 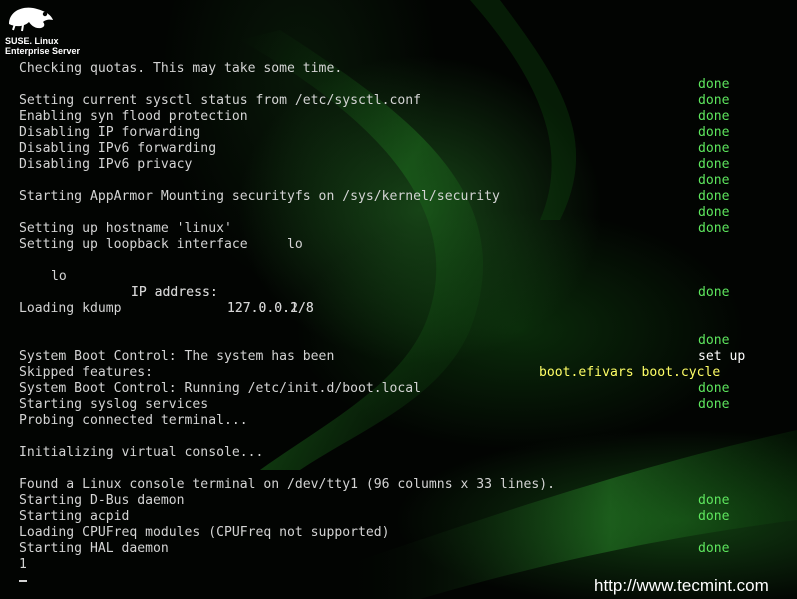 What do you see at coordinates (125, 228) in the screenshot?
I see `console-message: Setting up hostname 'linux'` at bounding box center [125, 228].